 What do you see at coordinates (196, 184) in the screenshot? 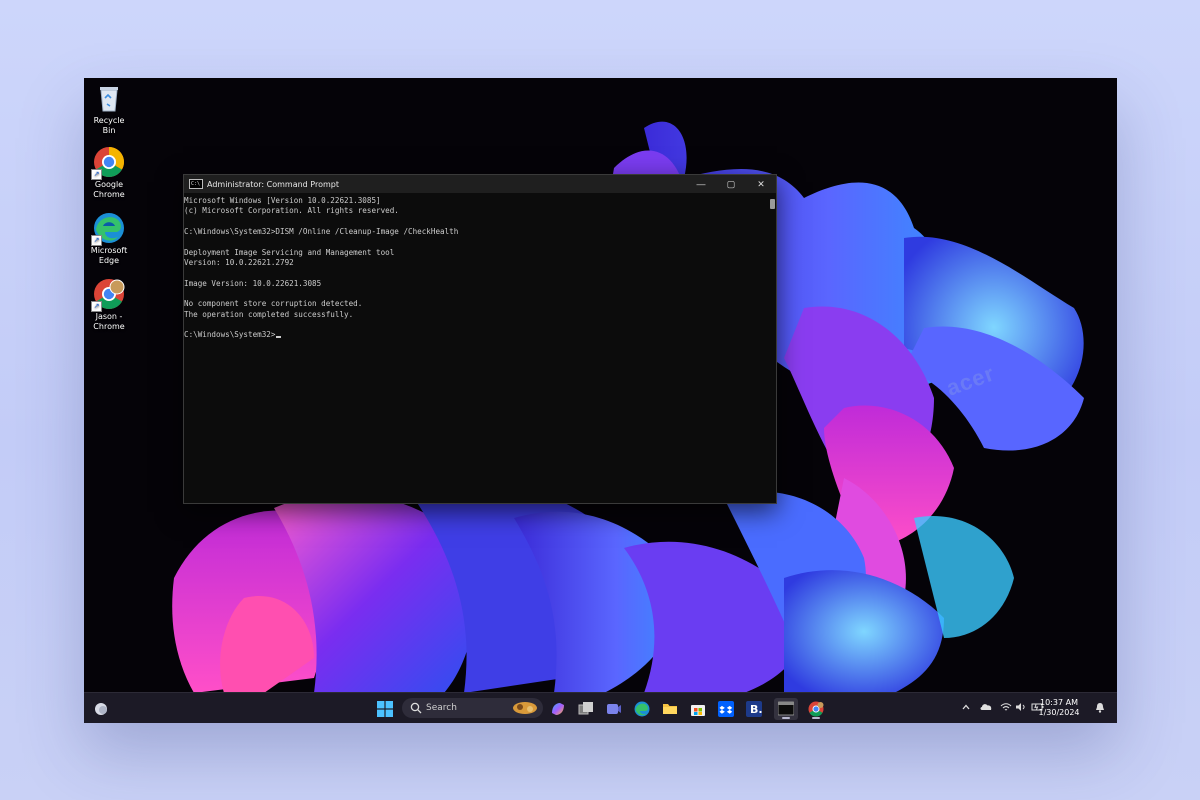
I see `cmd-app-icon: C:\` at bounding box center [196, 184].